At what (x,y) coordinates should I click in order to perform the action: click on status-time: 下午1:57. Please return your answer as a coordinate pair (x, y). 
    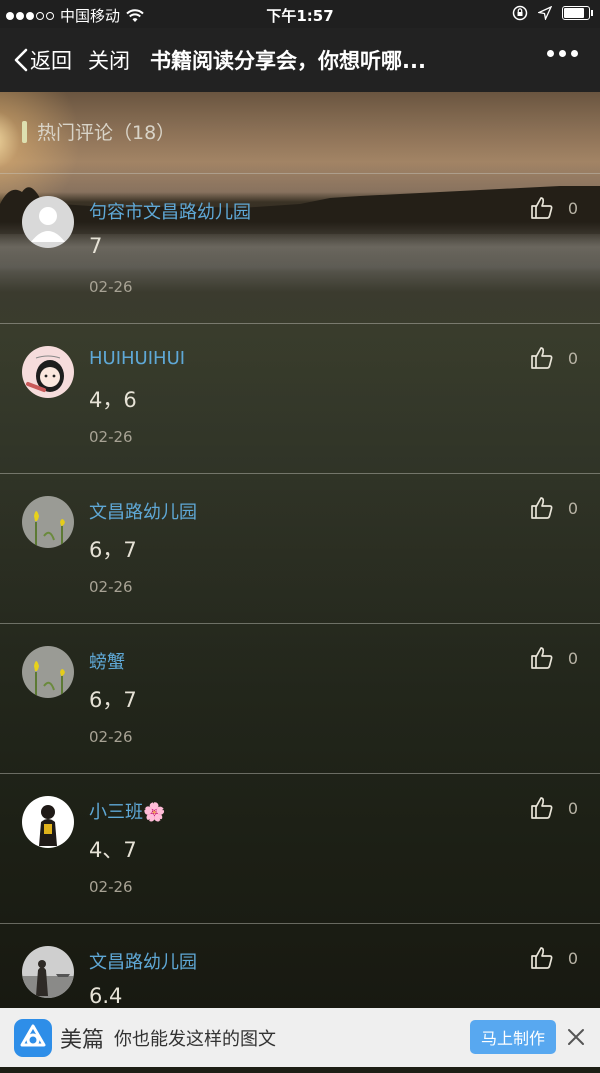
    Looking at the image, I should click on (300, 16).